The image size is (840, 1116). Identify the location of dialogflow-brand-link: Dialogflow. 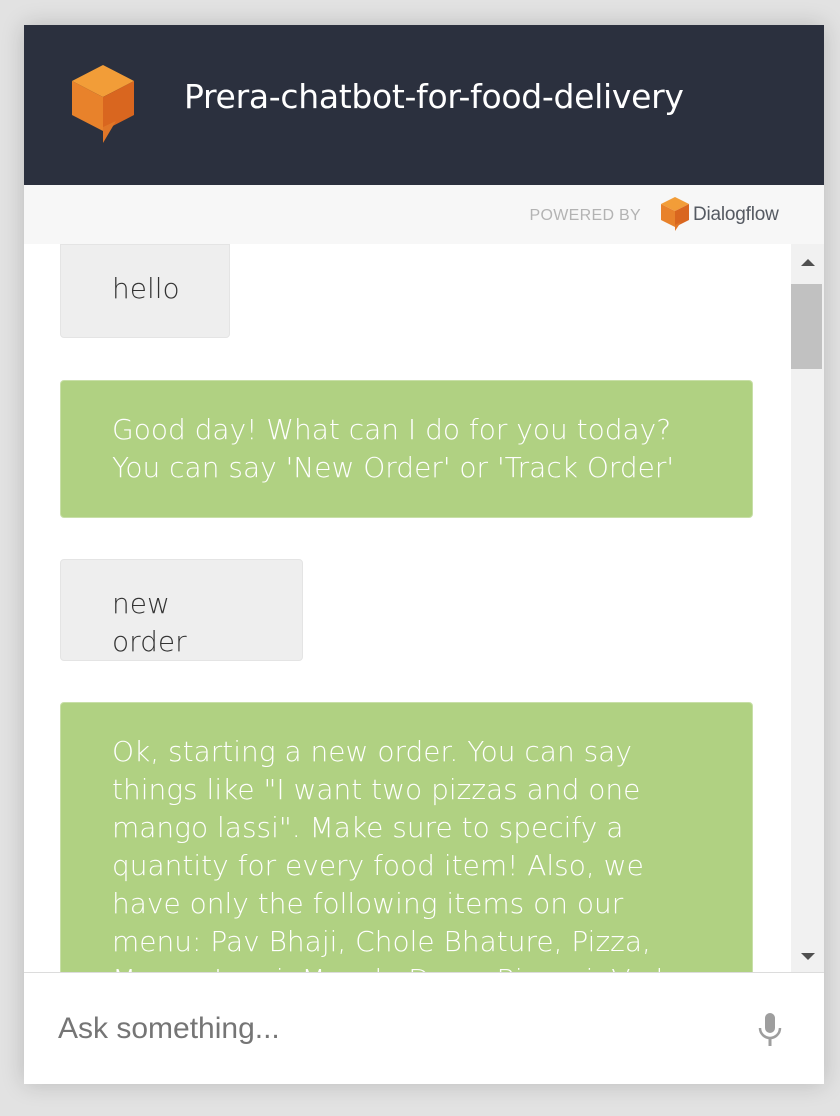
(736, 215).